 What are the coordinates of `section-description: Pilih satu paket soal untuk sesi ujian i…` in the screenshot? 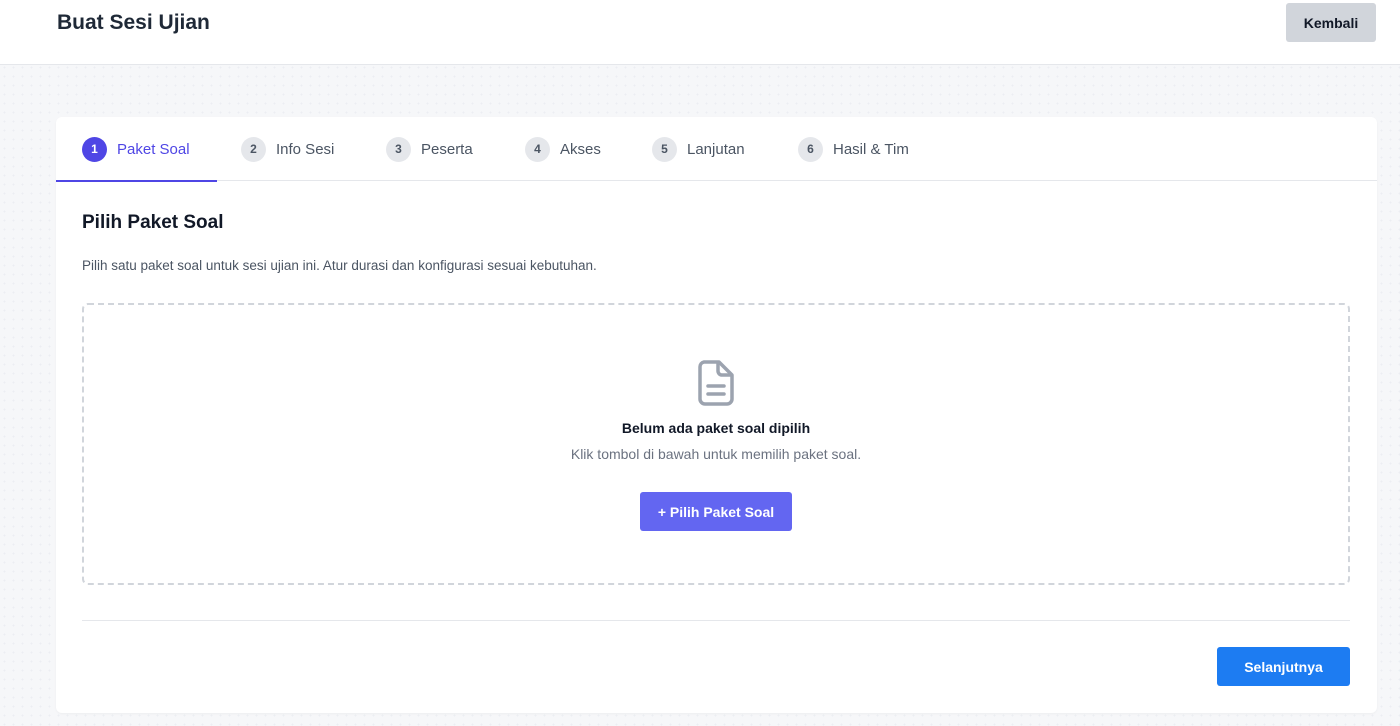 It's located at (339, 265).